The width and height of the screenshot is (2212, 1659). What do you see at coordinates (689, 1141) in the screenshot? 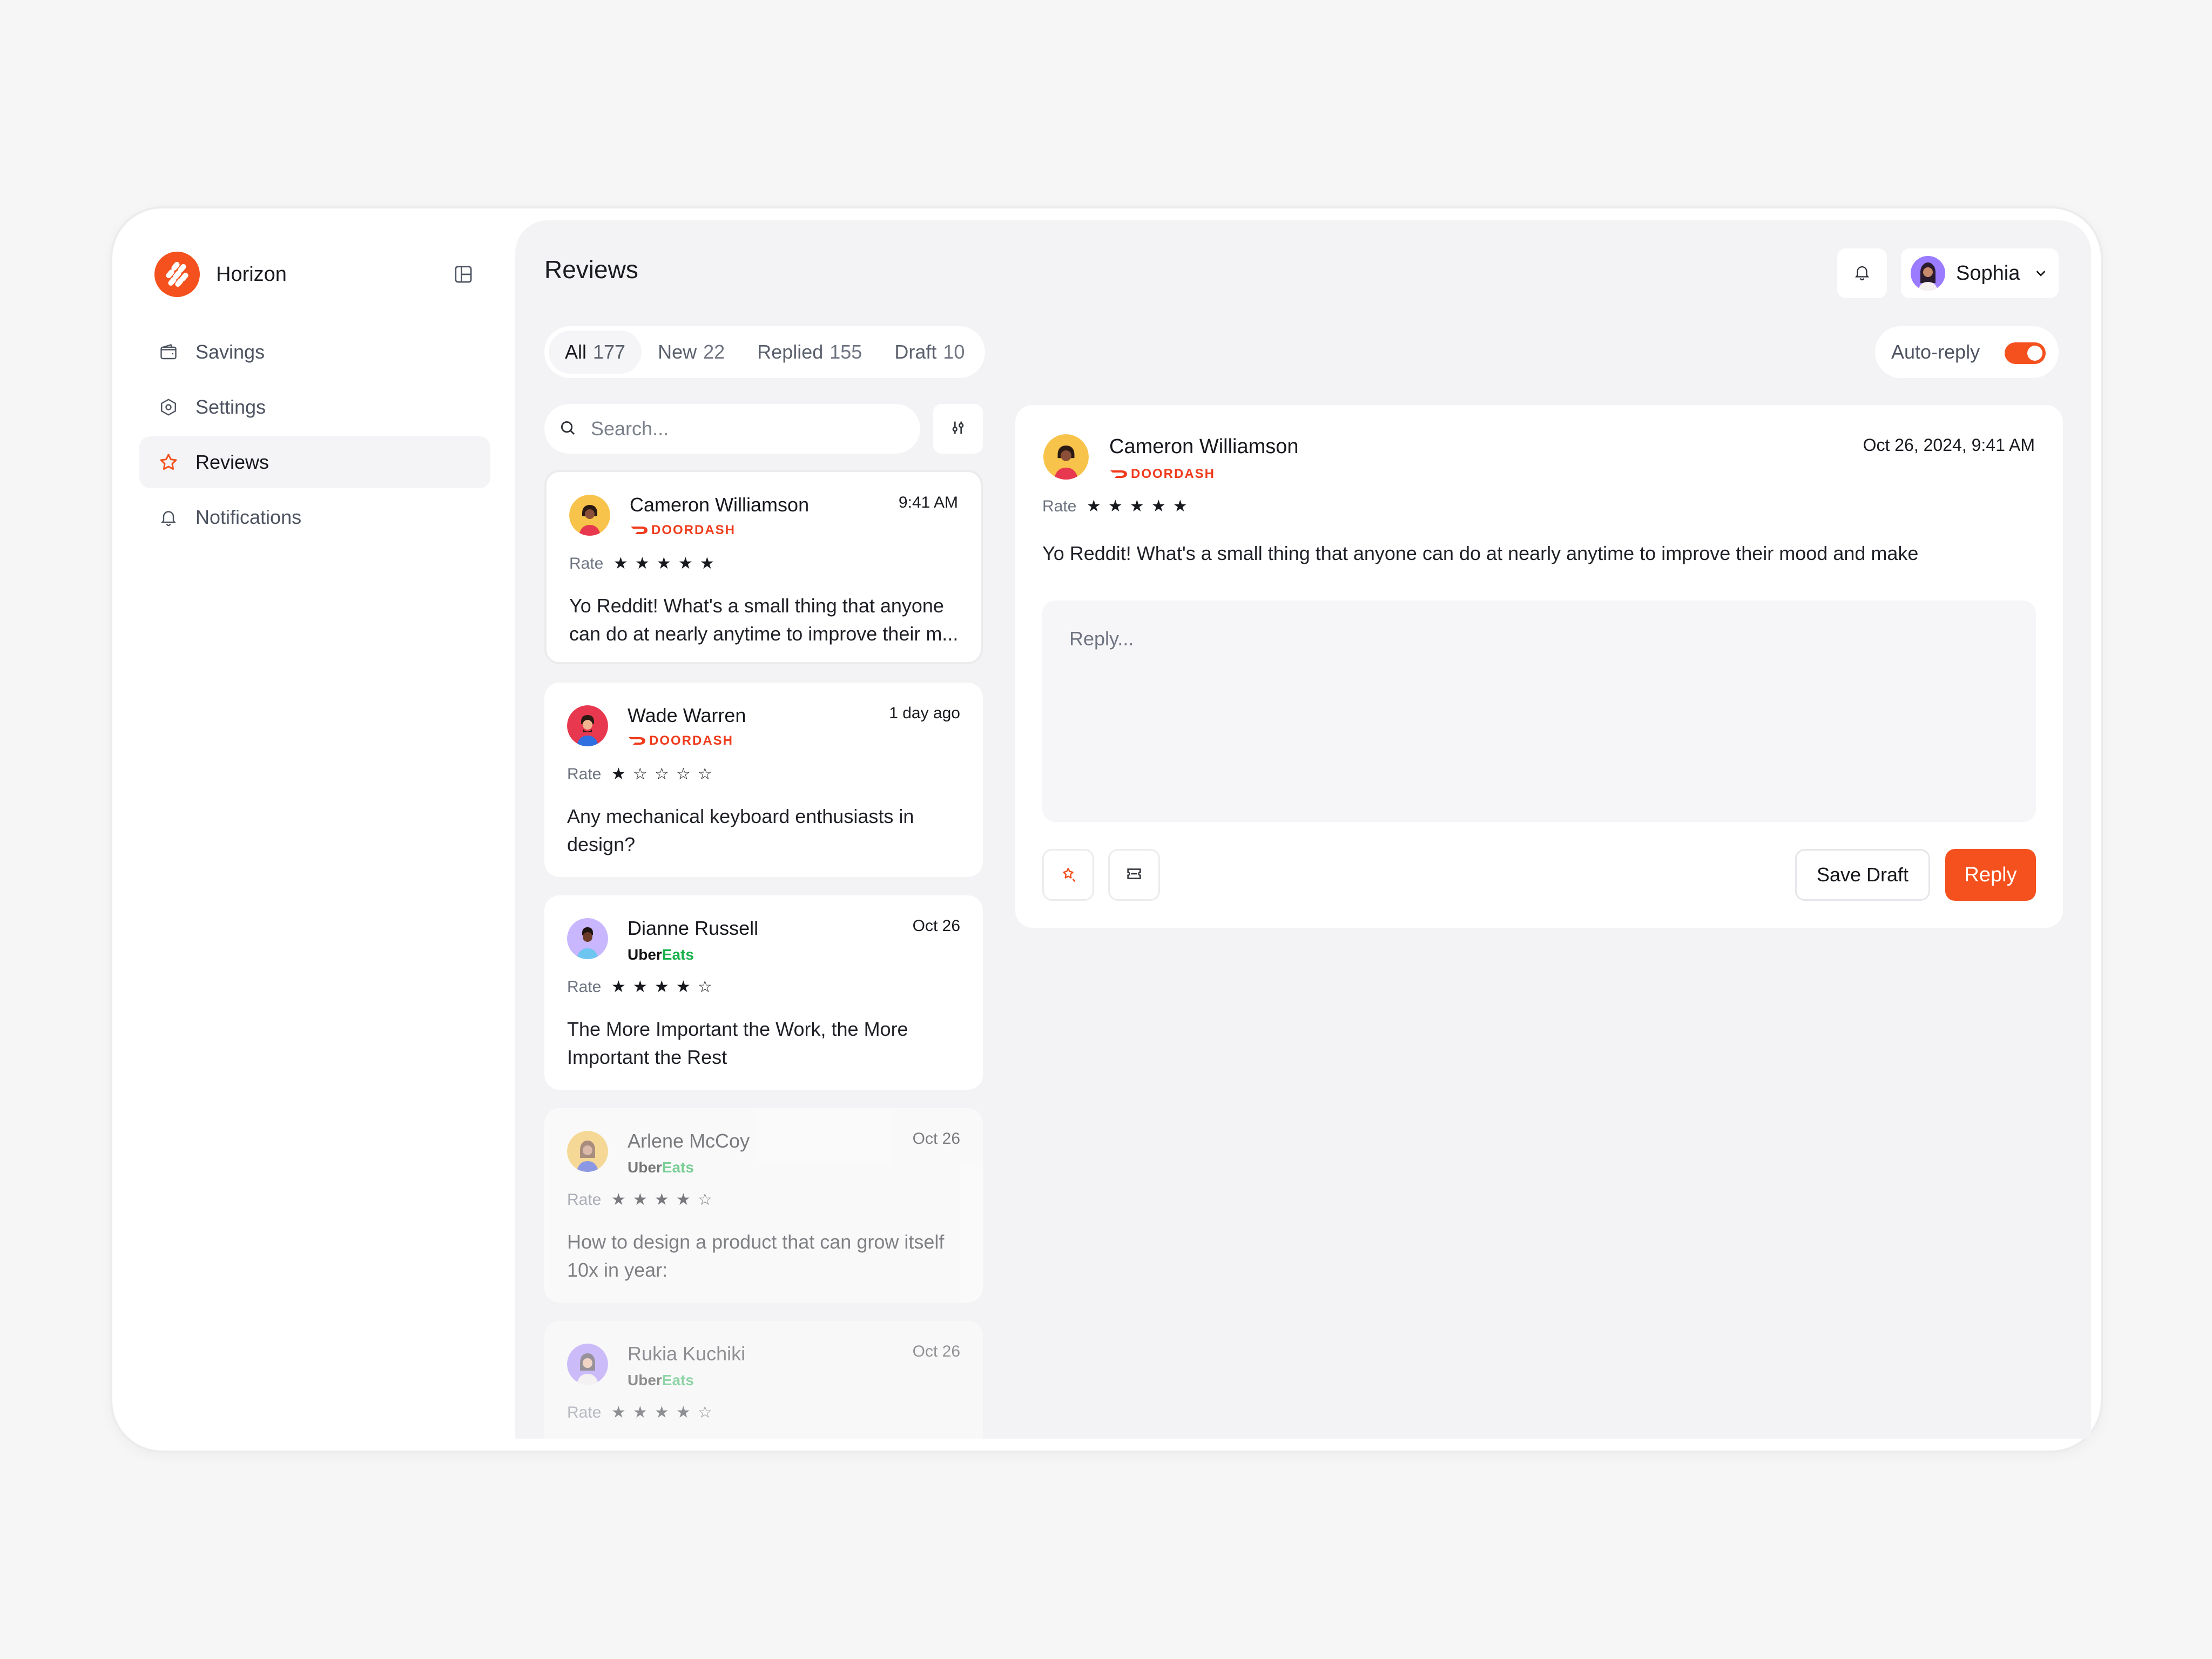
I see `reviewer-name: Arlene McCoy` at bounding box center [689, 1141].